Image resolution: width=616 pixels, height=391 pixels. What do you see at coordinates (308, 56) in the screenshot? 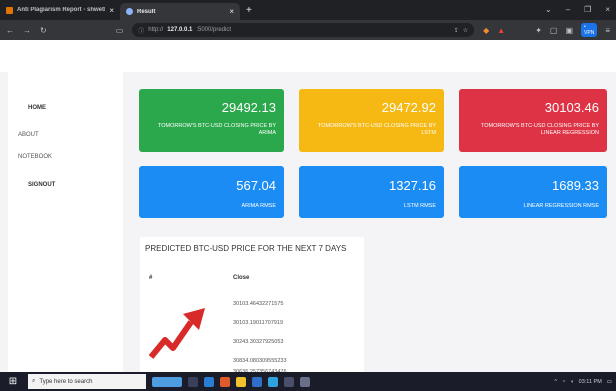
I see `page-header-blank` at bounding box center [308, 56].